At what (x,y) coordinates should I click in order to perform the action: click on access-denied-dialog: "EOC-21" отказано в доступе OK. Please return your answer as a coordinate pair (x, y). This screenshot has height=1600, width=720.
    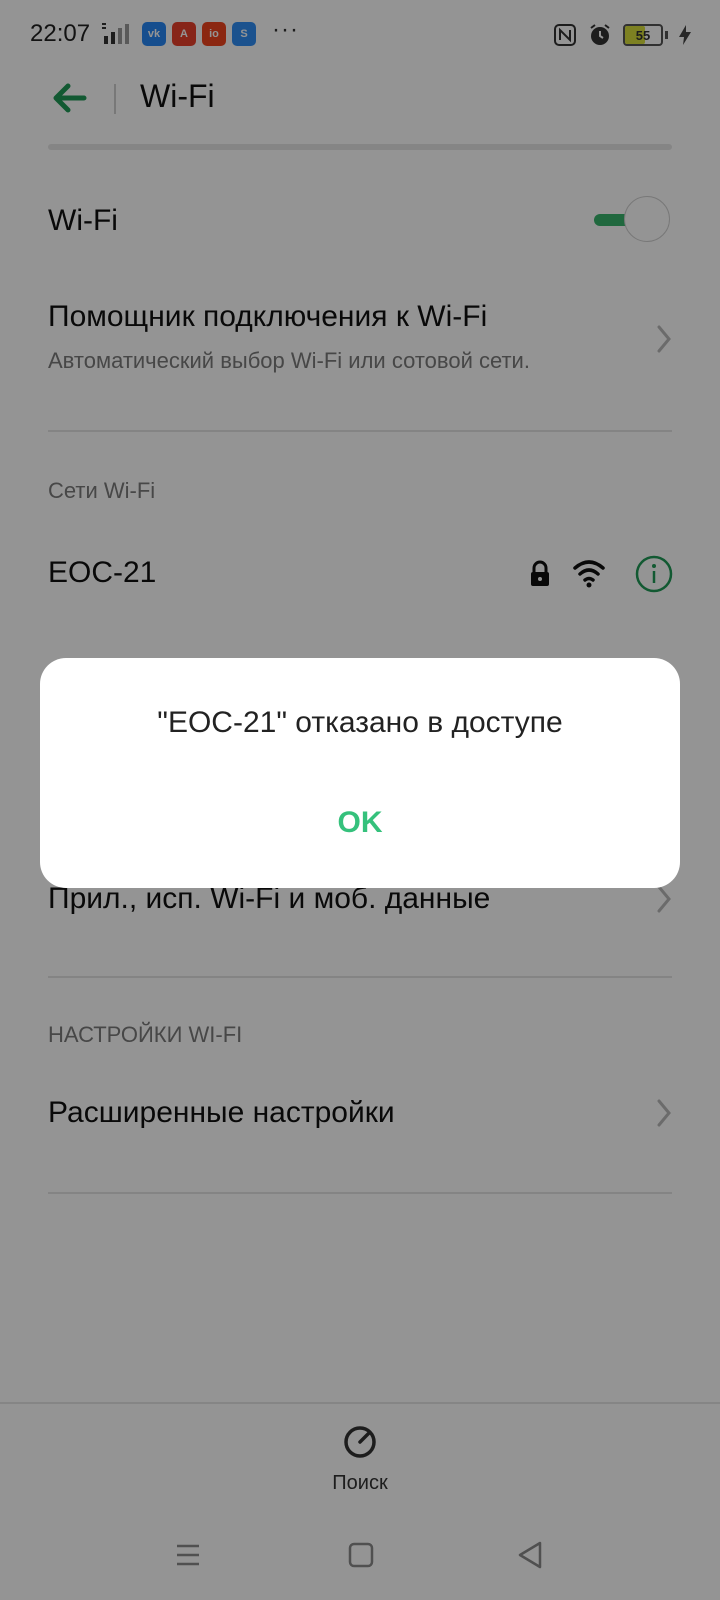
    Looking at the image, I should click on (360, 773).